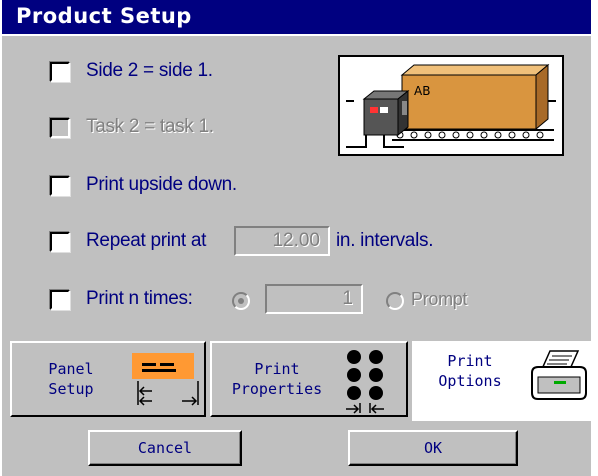 The width and height of the screenshot is (598, 476). Describe the element at coordinates (146, 240) in the screenshot. I see `repeat-label: Repeat print at` at that location.